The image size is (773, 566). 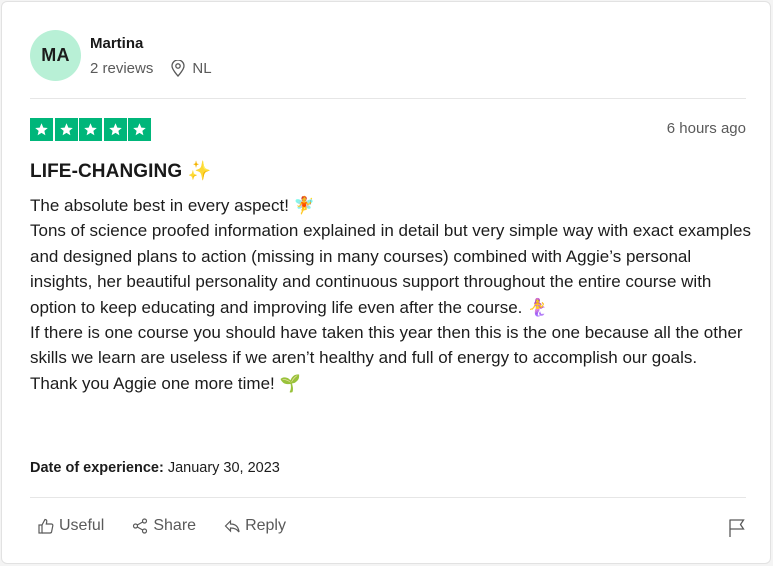 I want to click on footer-divider, so click(x=388, y=497).